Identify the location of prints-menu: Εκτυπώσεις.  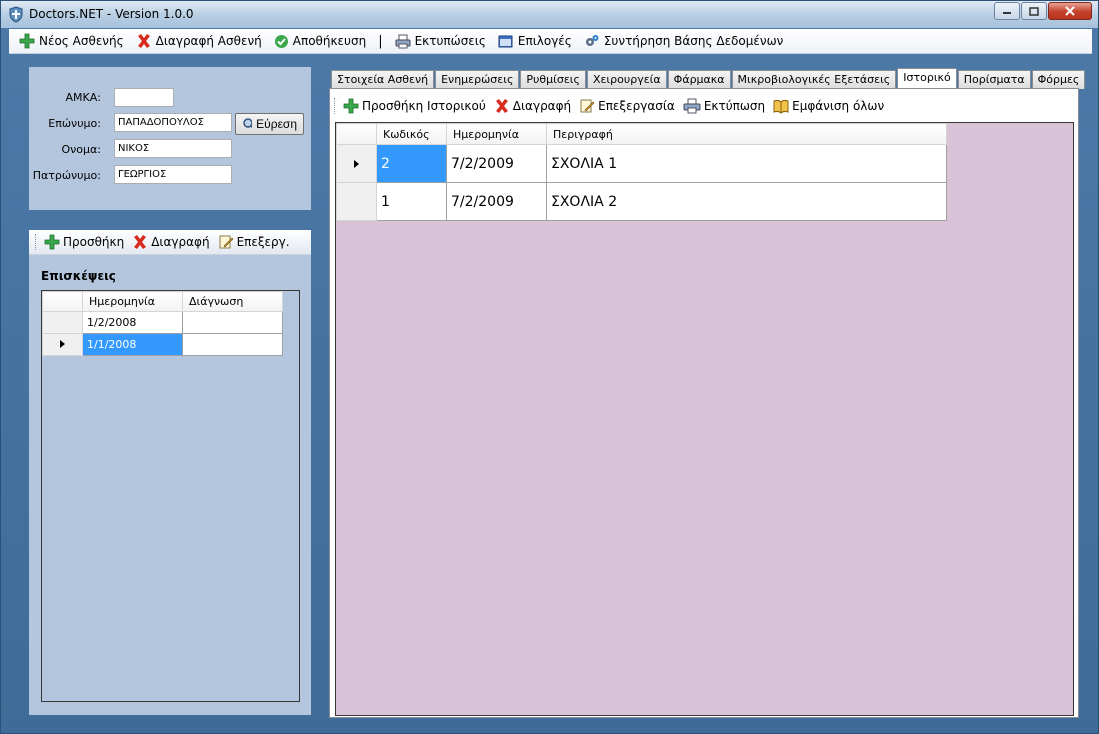
(440, 41).